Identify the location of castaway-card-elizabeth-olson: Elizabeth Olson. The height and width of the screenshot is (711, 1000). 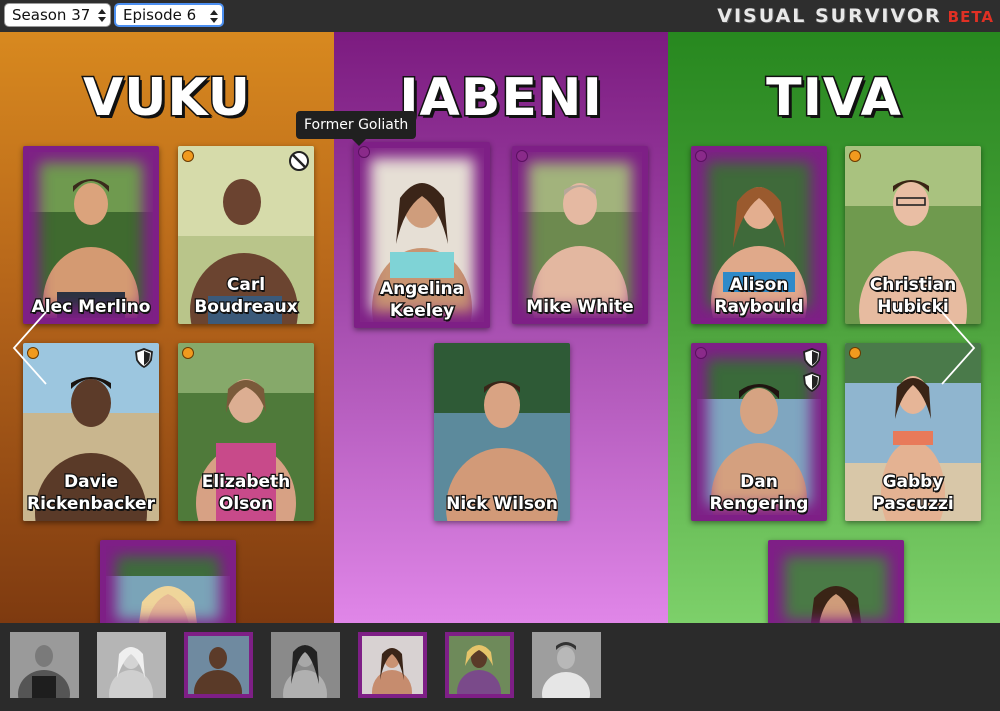
(246, 432).